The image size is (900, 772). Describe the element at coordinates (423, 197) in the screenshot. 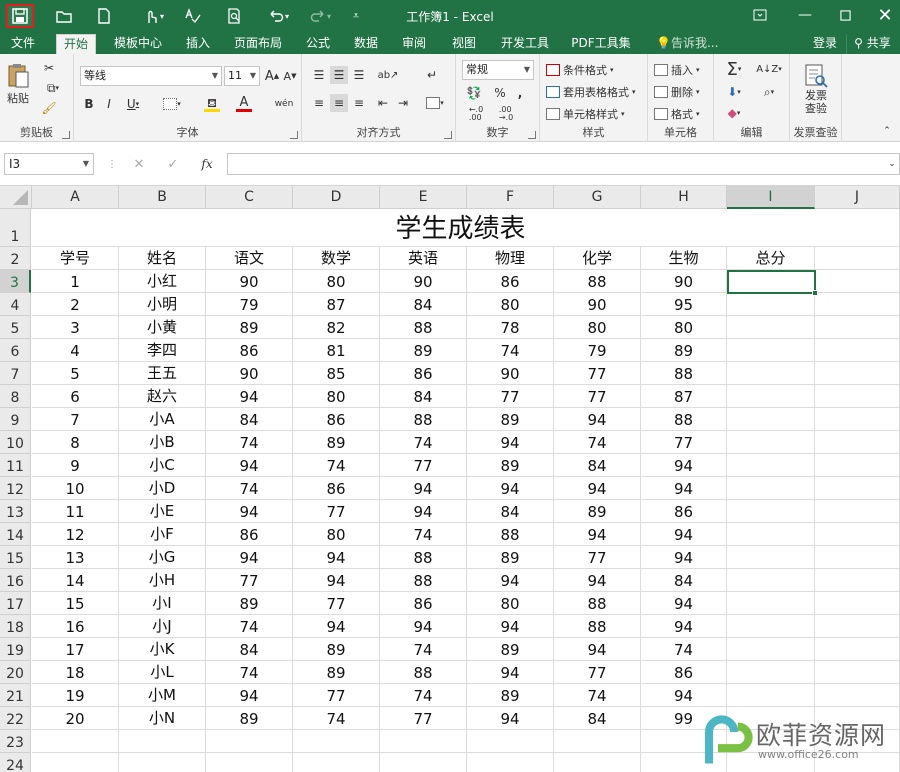

I see `column-header-e: E` at that location.